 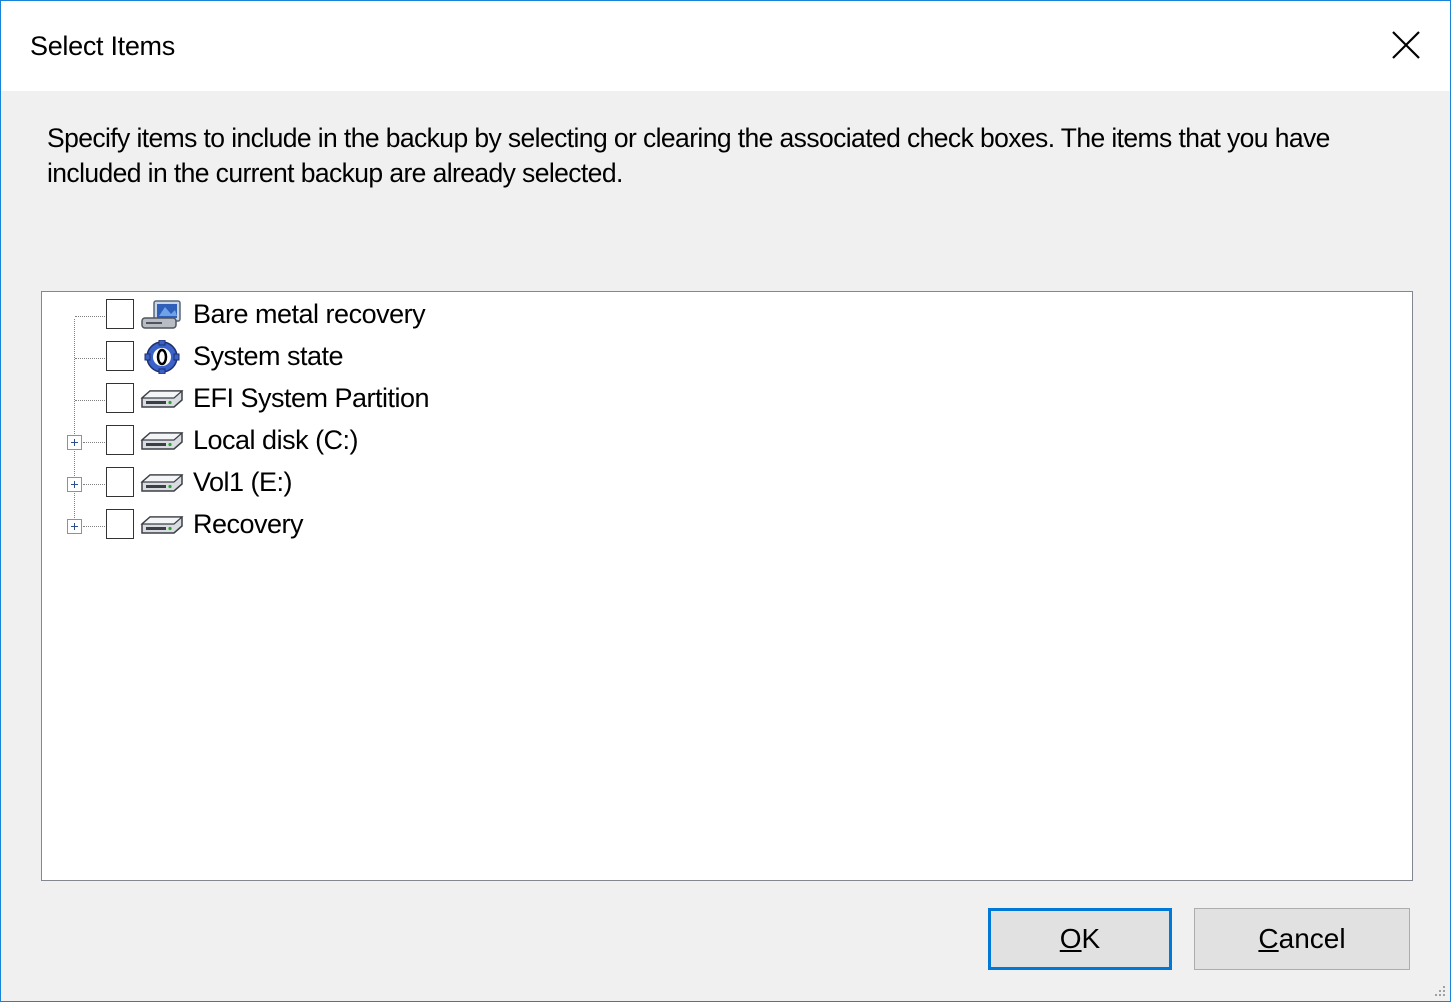 I want to click on close-icon, so click(x=1406, y=45).